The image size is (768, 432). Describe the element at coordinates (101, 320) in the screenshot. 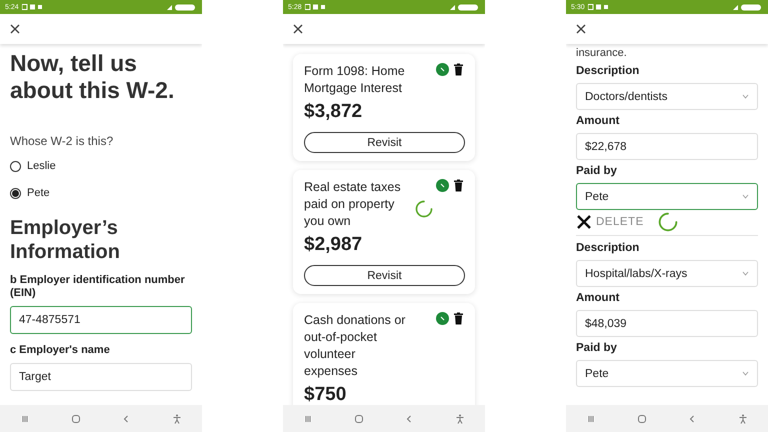

I see `input-field: 47-4875571` at that location.